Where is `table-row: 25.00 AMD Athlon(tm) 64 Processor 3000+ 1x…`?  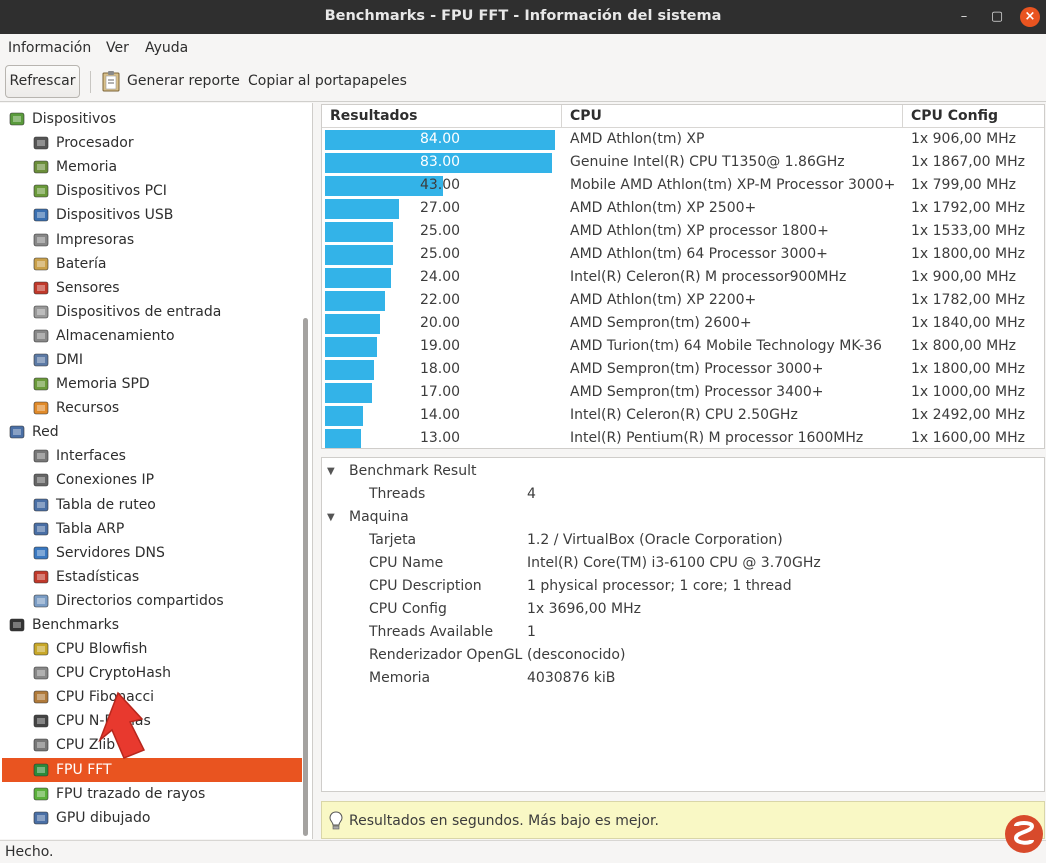 table-row: 25.00 AMD Athlon(tm) 64 Processor 3000+ 1x… is located at coordinates (683, 254).